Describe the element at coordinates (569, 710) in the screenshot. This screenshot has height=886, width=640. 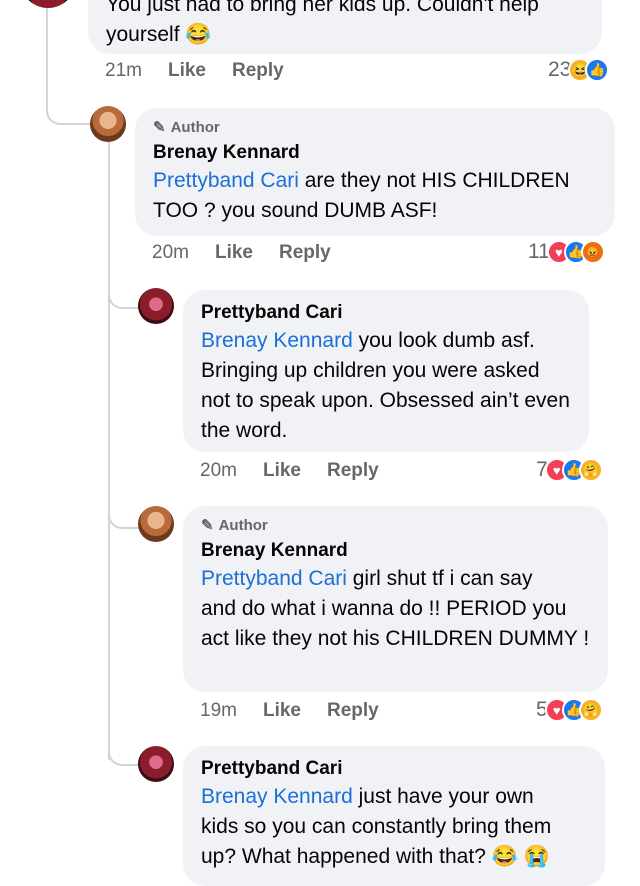
I see `reaction-summary: 5 ♥ 👍 🤗` at that location.